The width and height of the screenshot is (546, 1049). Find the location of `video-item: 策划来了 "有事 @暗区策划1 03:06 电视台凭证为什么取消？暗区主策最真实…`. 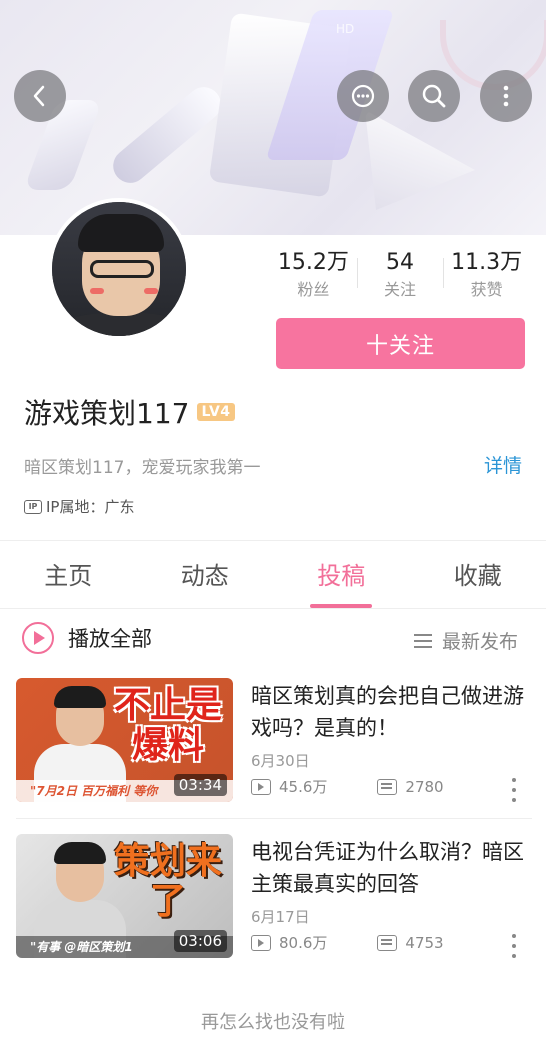

video-item: 策划来了 "有事 @暗区策划1 03:06 电视台凭证为什么取消？暗区主策最真实… is located at coordinates (274, 896).